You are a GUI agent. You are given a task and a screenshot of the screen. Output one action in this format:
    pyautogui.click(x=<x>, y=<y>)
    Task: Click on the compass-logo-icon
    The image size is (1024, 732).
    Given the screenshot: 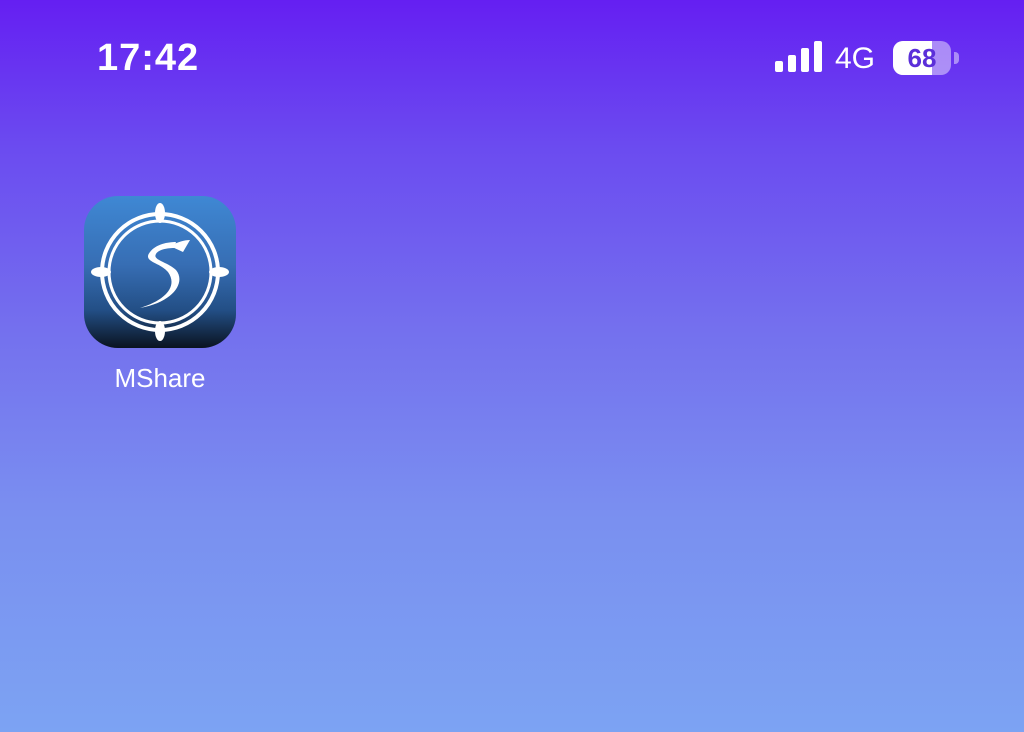 What is the action you would take?
    pyautogui.click(x=160, y=272)
    